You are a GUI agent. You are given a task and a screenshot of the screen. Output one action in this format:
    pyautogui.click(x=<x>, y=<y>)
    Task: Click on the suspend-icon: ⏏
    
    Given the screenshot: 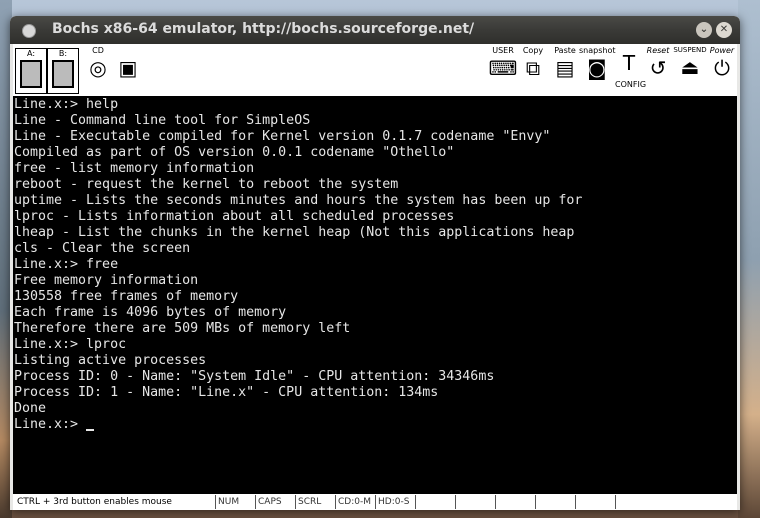 What is the action you would take?
    pyautogui.click(x=690, y=67)
    